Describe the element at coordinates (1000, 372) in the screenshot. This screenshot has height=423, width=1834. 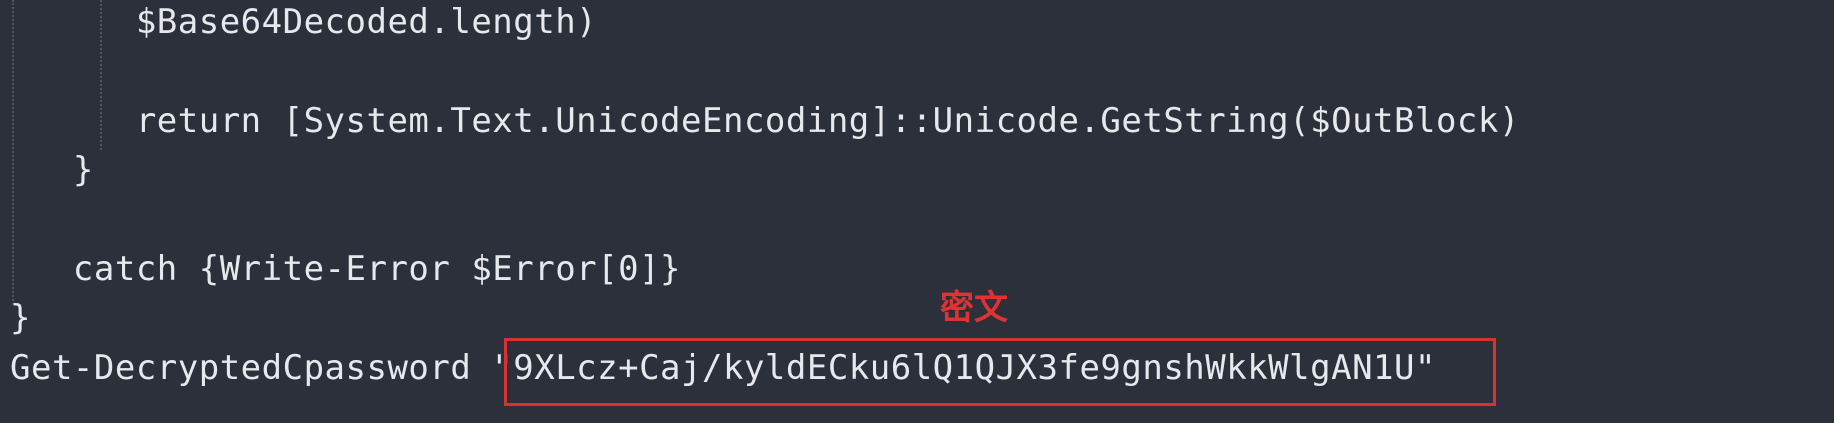
I see `ciphertext-highlight-box` at that location.